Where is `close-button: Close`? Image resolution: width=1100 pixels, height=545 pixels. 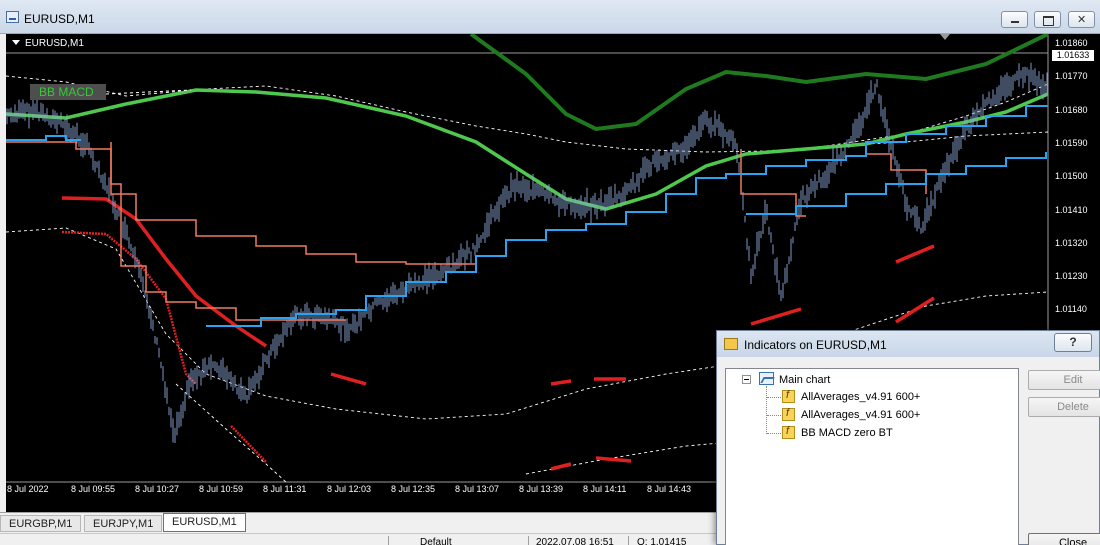
close-button: Close is located at coordinates (1064, 539).